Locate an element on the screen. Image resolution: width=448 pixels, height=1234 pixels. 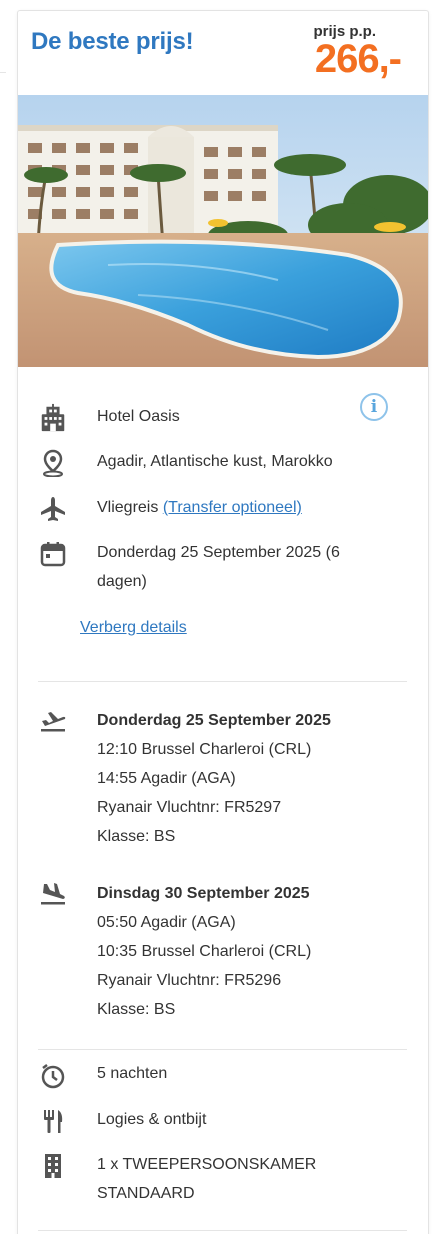
plane-arrival-icon is located at coordinates (53, 894).